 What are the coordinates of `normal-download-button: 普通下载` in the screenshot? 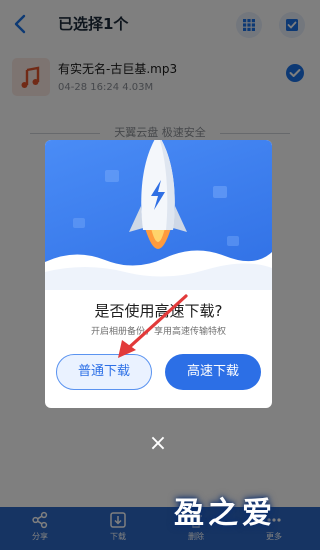 It's located at (104, 372).